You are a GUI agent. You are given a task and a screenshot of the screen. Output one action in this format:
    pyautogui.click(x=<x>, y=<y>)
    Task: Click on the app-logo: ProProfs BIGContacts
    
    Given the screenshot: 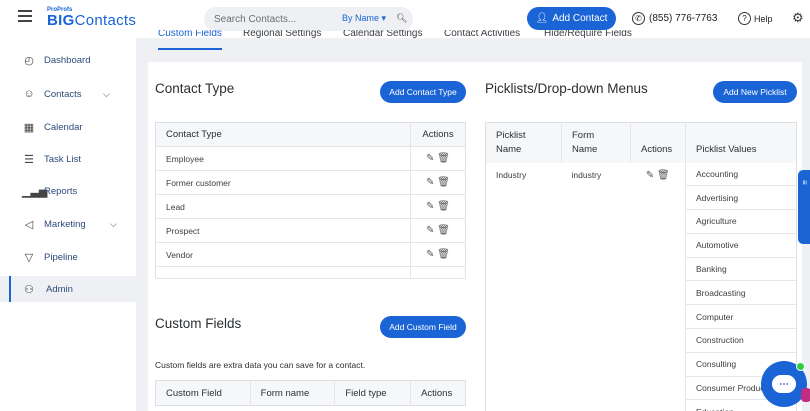 What is the action you would take?
    pyautogui.click(x=91, y=18)
    